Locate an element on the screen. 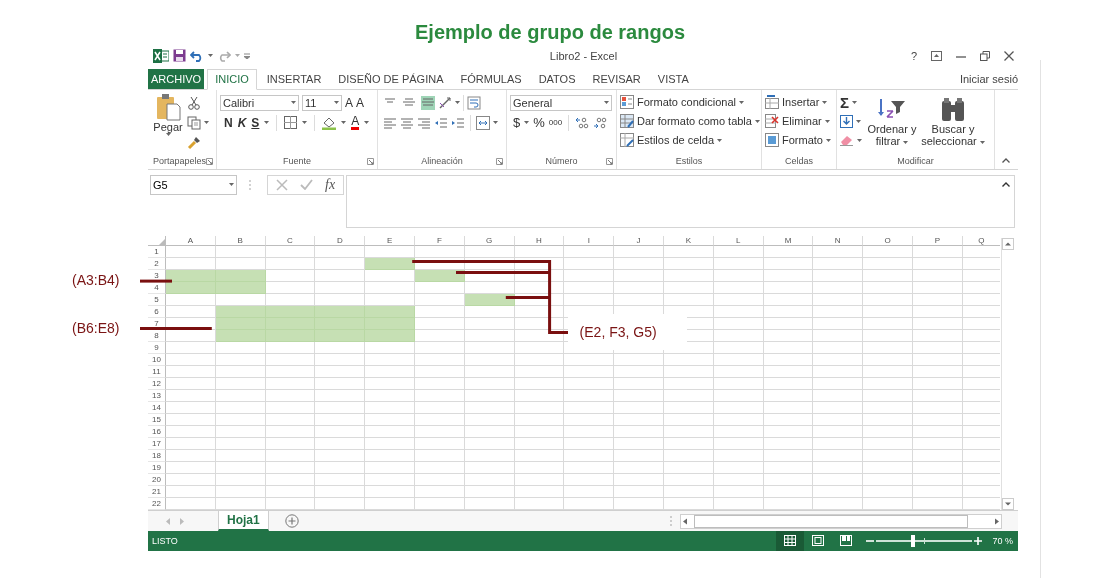 Image resolution: width=1100 pixels, height=578 pixels. zoom-out-icon is located at coordinates (870, 541).